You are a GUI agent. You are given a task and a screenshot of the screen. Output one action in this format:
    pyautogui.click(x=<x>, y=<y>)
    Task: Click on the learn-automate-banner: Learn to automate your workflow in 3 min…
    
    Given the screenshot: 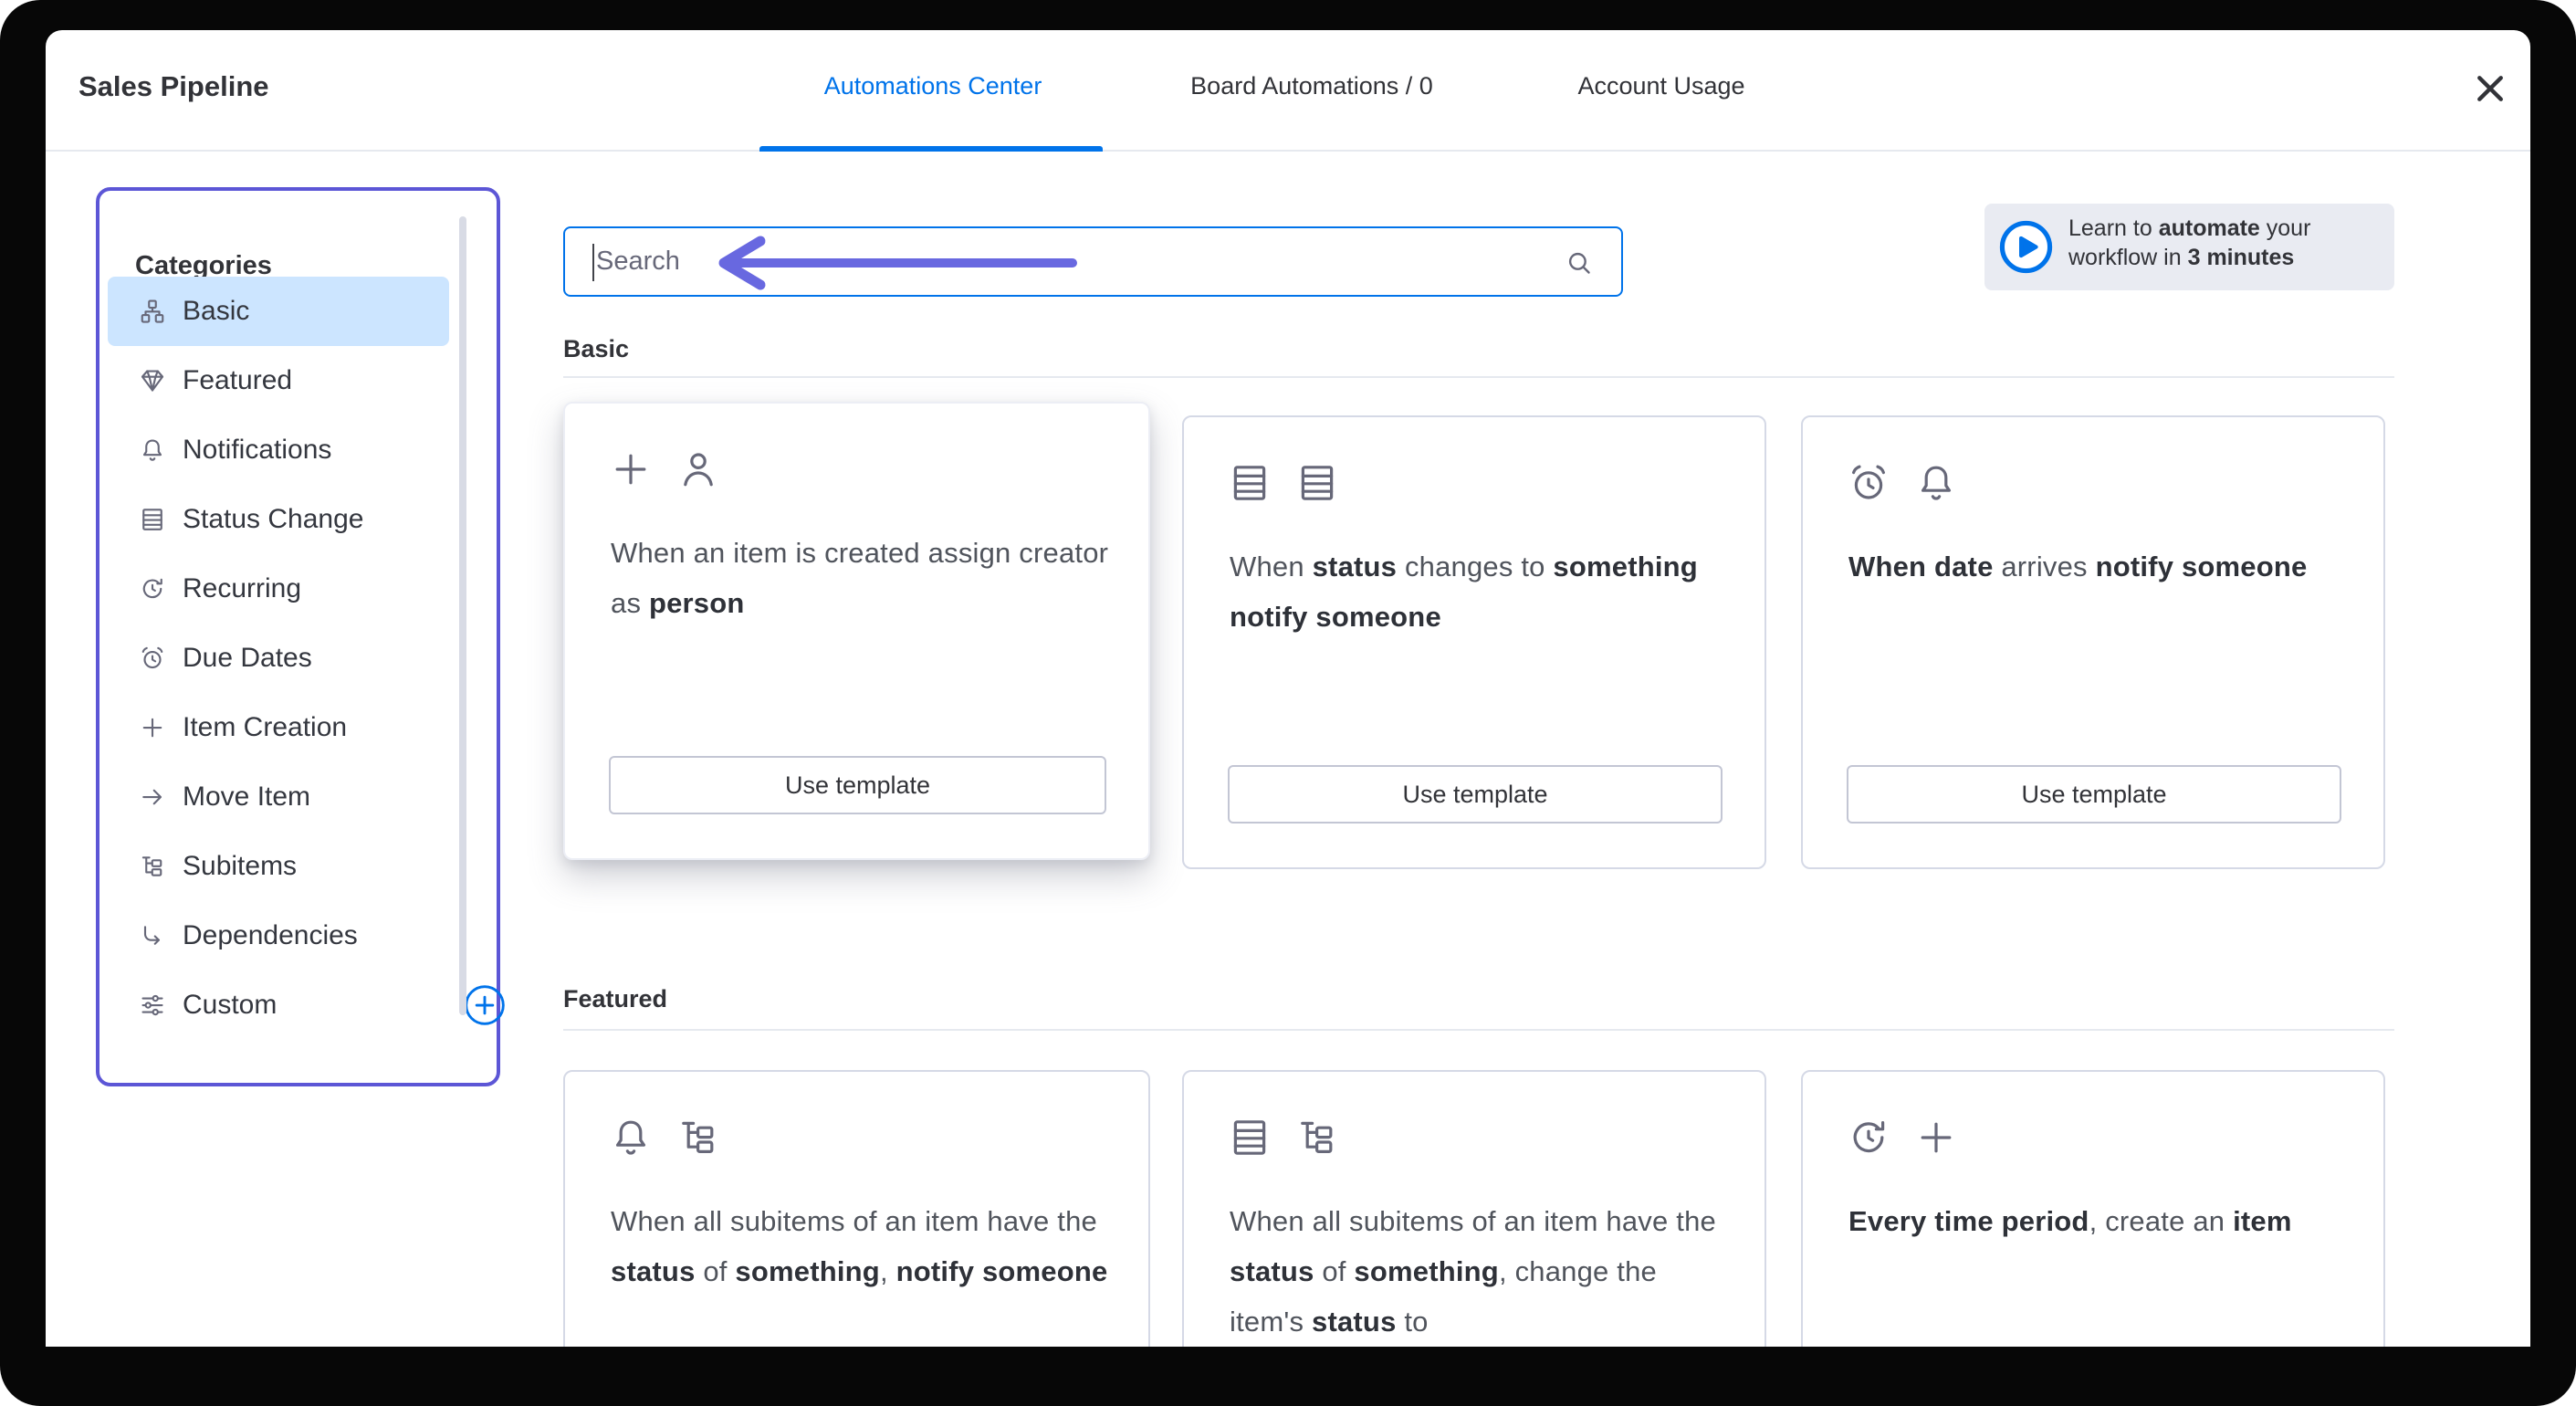 What is the action you would take?
    pyautogui.click(x=2189, y=247)
    